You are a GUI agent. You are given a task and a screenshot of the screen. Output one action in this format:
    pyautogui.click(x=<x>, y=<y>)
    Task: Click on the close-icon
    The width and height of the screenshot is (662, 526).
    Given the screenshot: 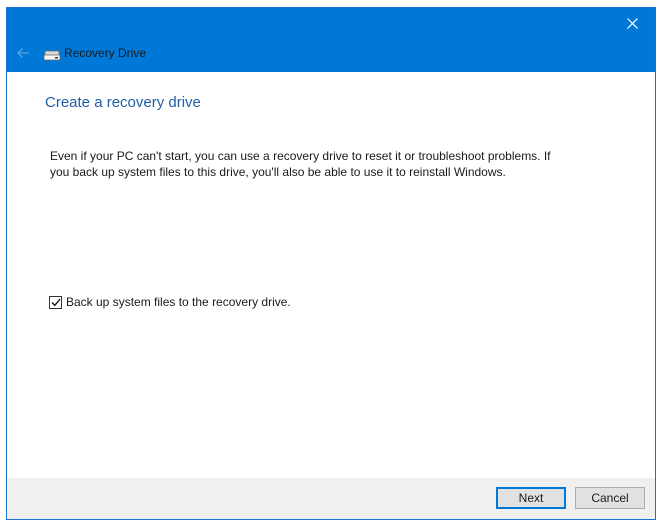 What is the action you would take?
    pyautogui.click(x=632, y=23)
    